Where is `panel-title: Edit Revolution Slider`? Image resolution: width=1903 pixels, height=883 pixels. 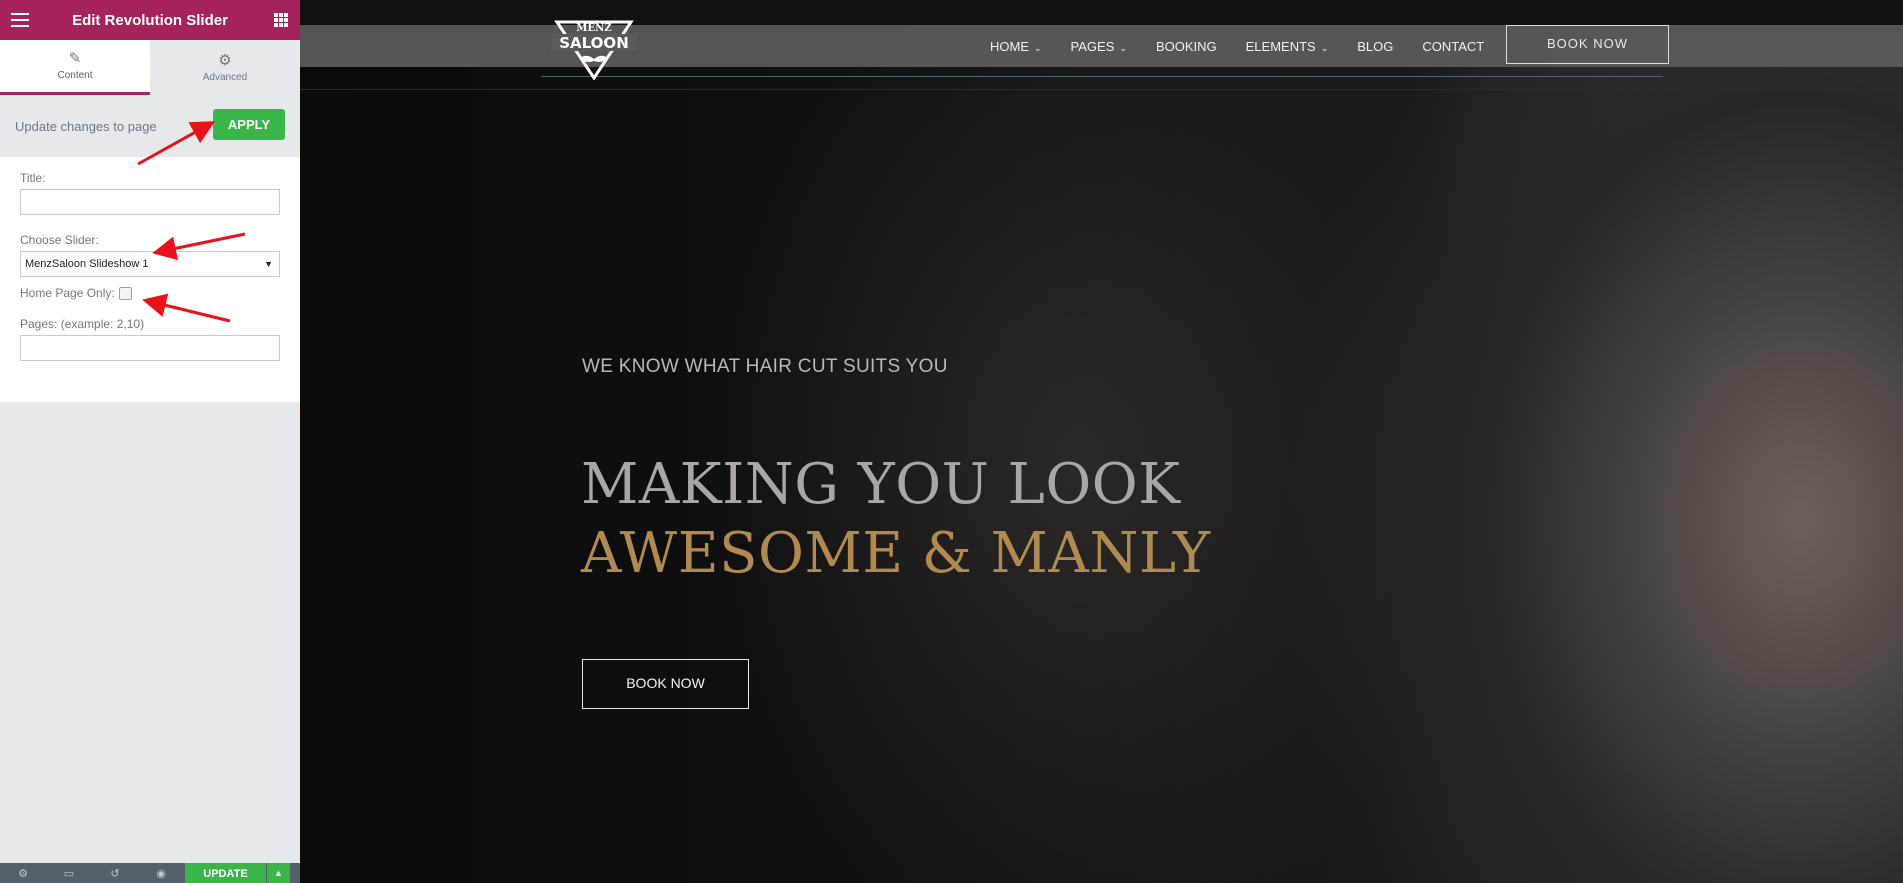 panel-title: Edit Revolution Slider is located at coordinates (150, 20).